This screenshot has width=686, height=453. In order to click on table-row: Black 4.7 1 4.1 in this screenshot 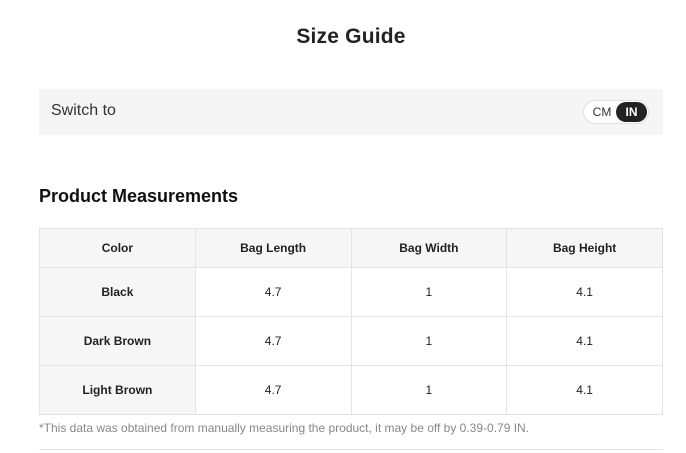, I will do `click(351, 292)`.